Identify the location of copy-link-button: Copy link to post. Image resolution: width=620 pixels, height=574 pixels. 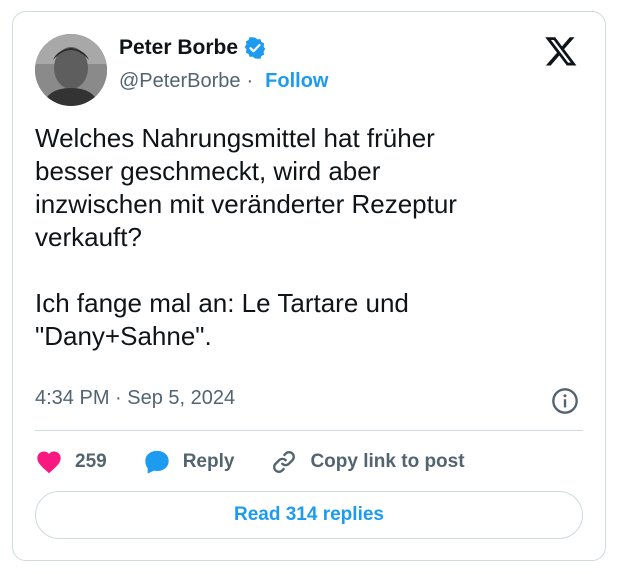
(367, 462).